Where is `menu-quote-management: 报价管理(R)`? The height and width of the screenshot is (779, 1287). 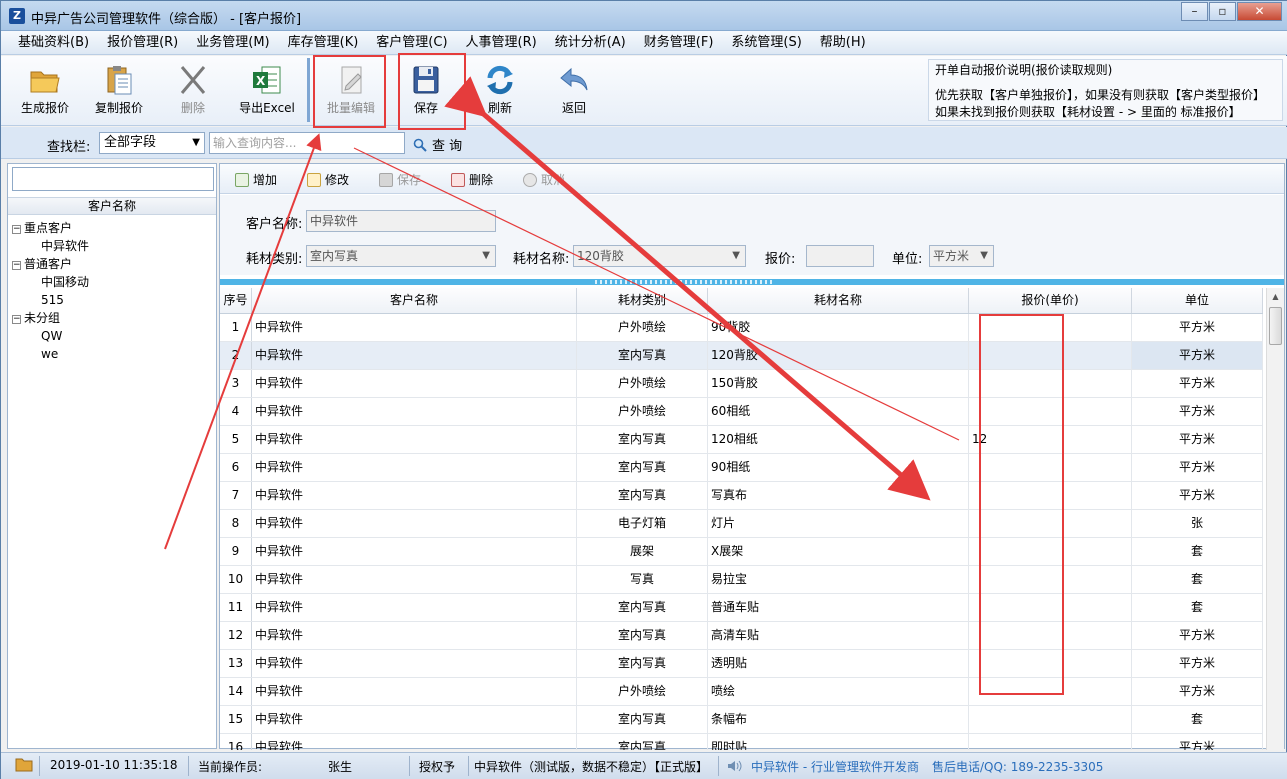
menu-quote-management: 报价管理(R) is located at coordinates (142, 43).